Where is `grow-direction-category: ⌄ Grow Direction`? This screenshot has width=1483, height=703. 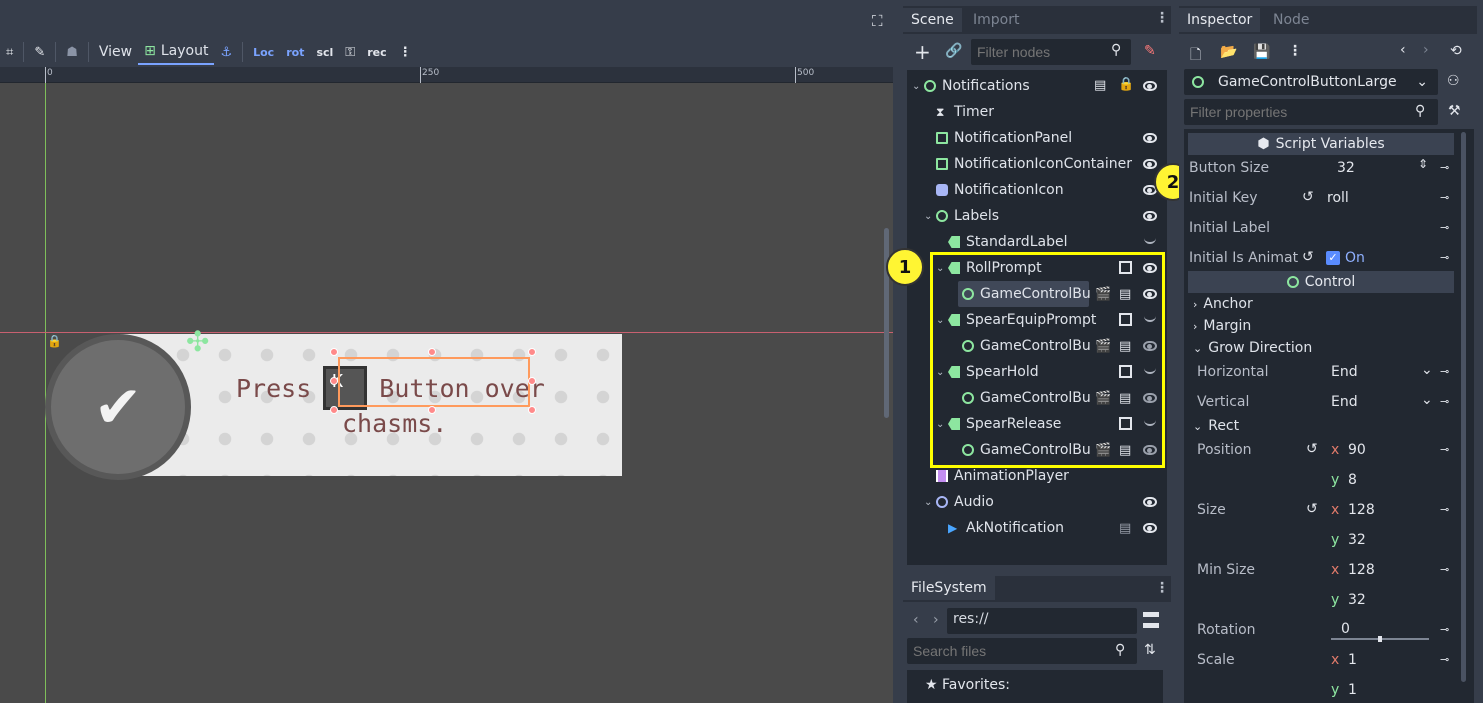
grow-direction-category: ⌄ Grow Direction is located at coordinates (1252, 348).